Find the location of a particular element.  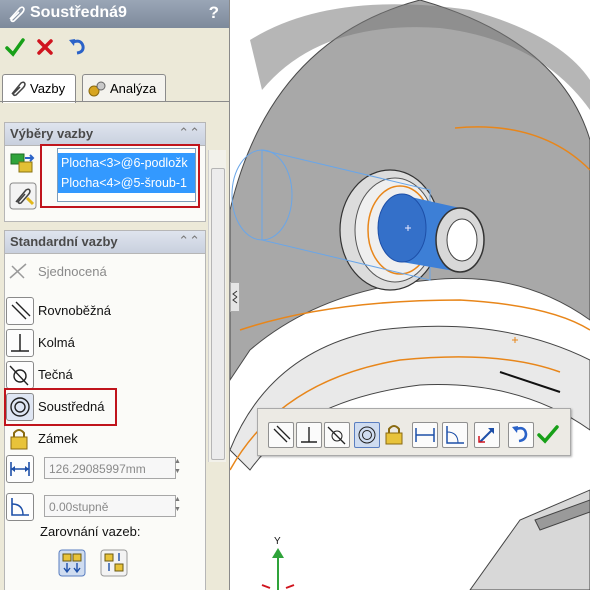

group-header: Výběry vazby ⌃⌃ is located at coordinates (105, 134).